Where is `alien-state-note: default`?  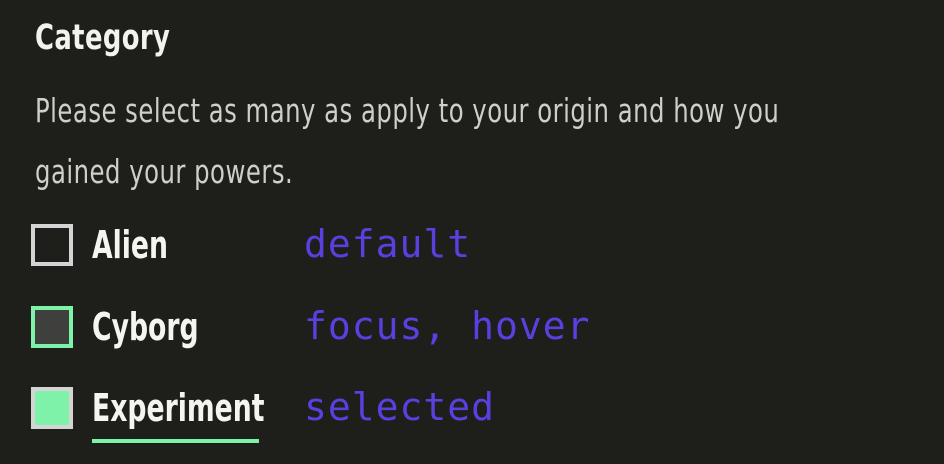 alien-state-note: default is located at coordinates (388, 244).